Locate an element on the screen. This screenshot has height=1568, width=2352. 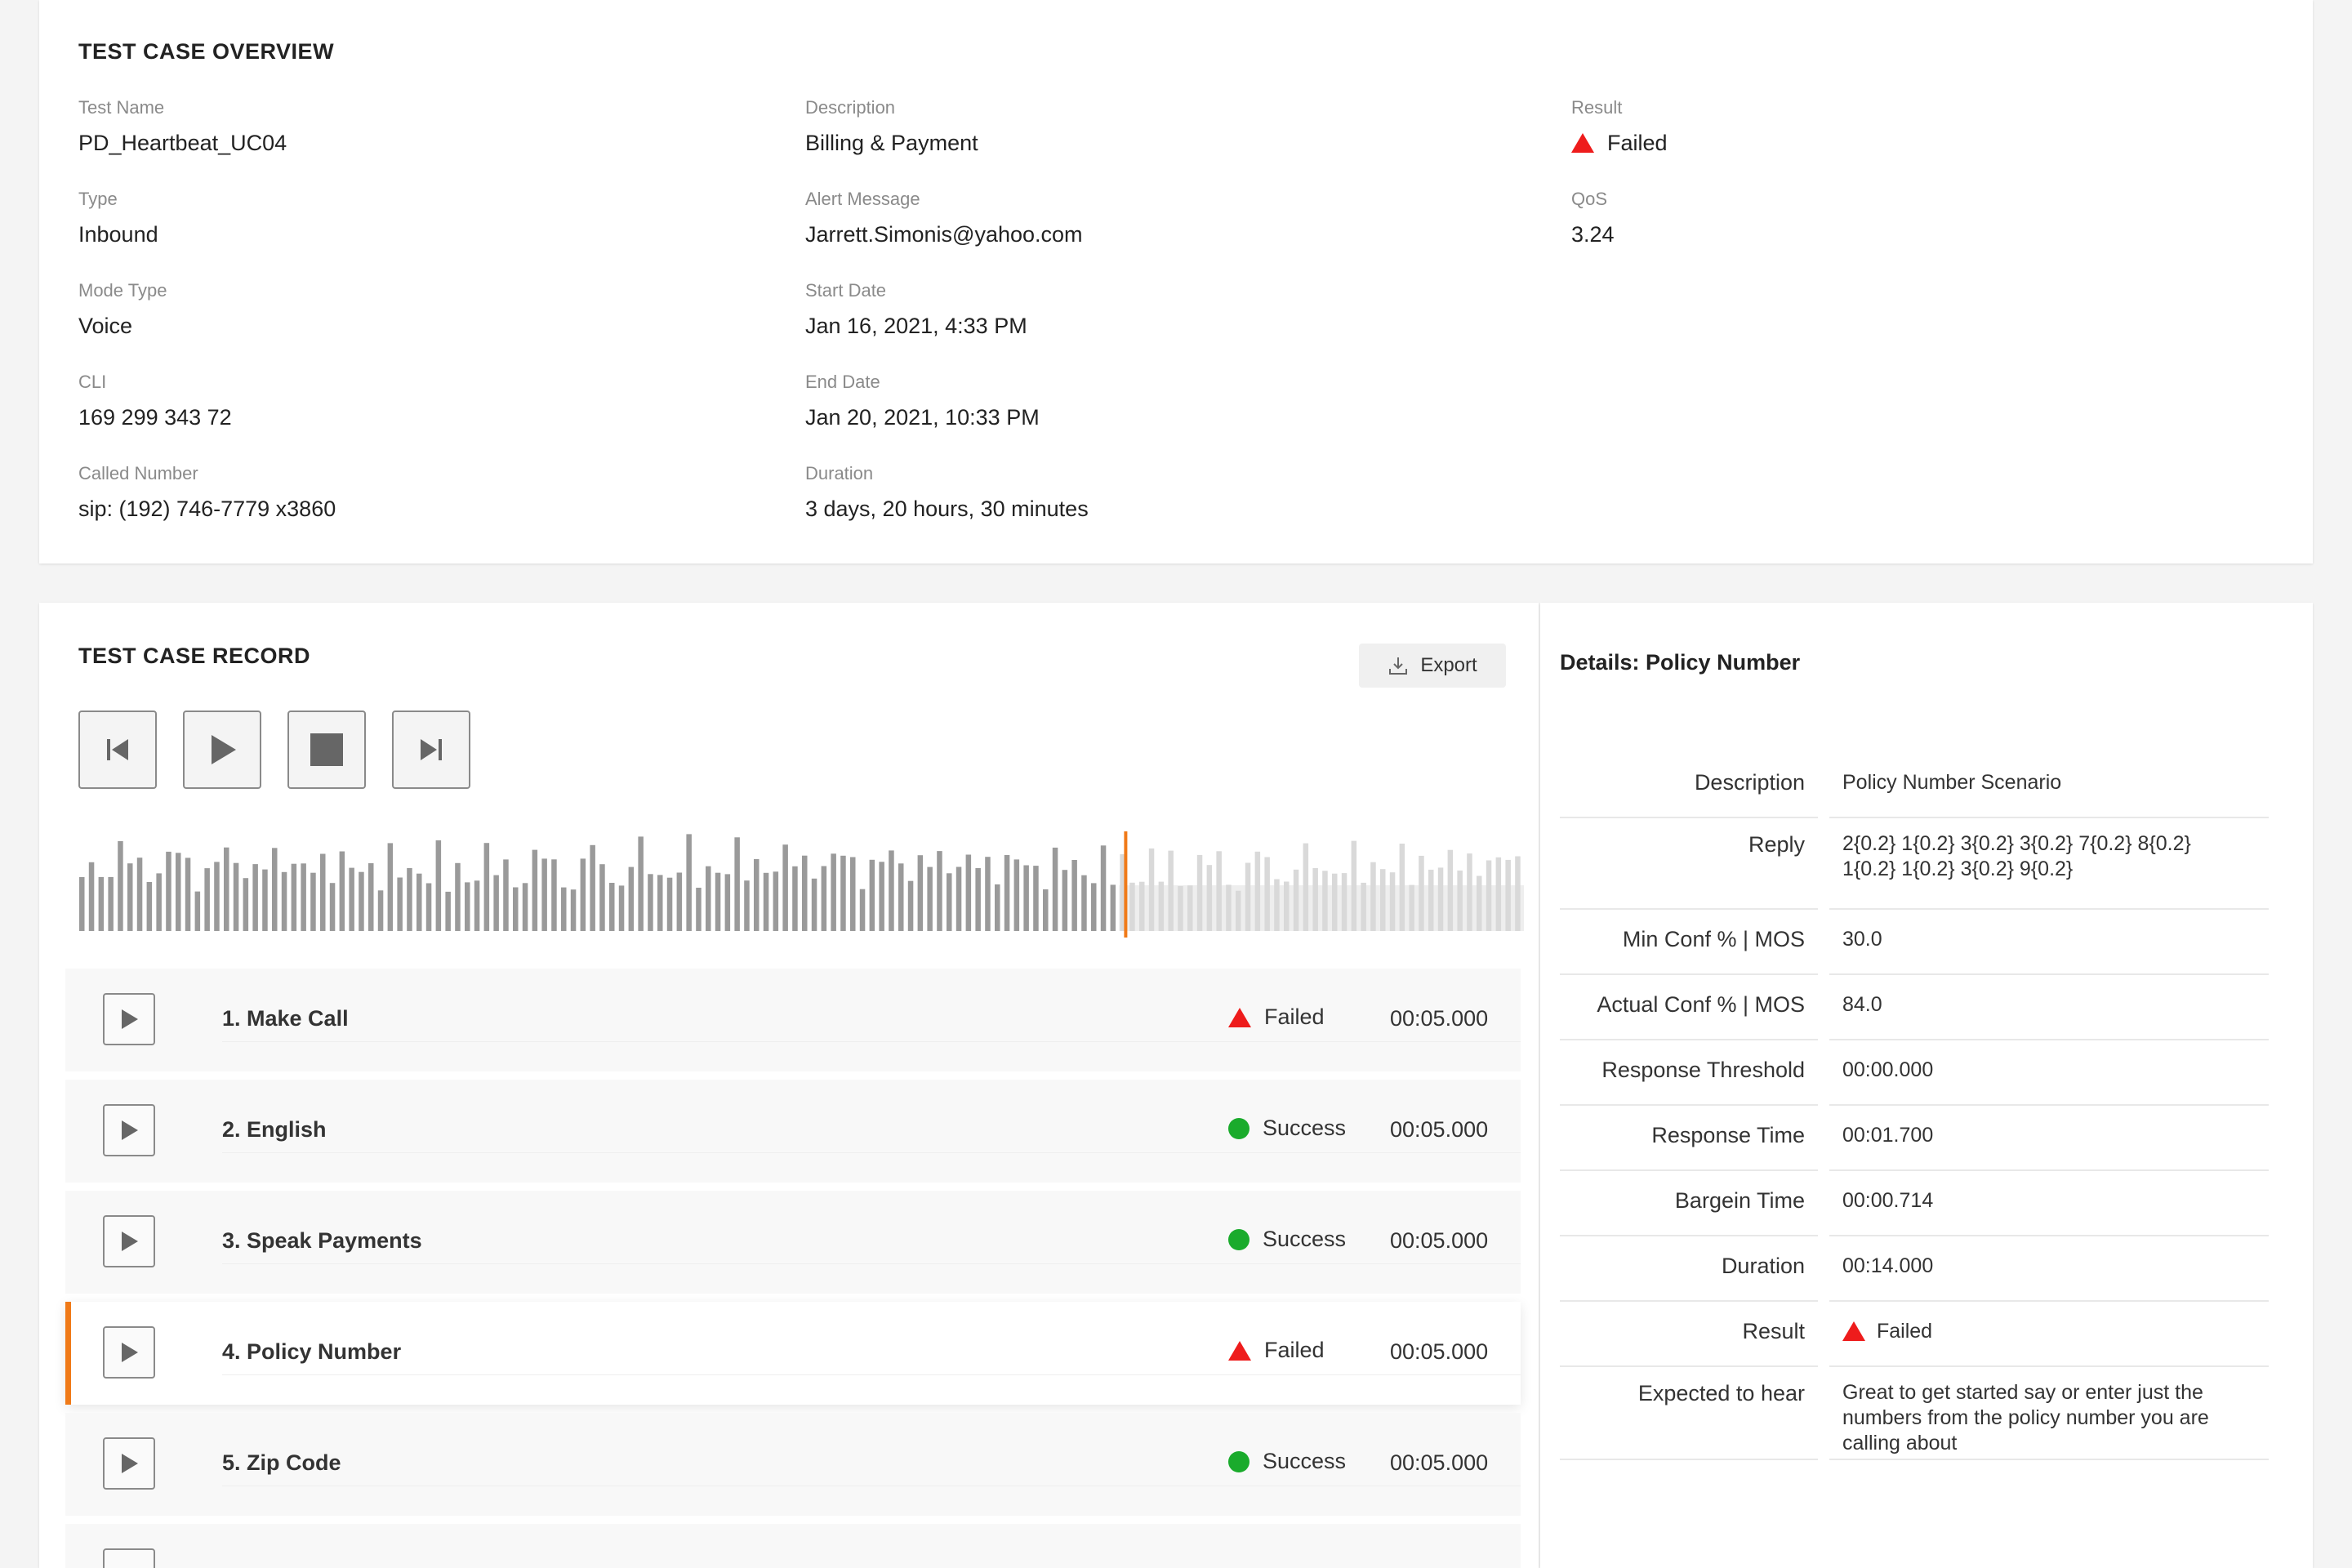
field-value: 3 days, 20 hours, 30 minutes is located at coordinates (947, 509).